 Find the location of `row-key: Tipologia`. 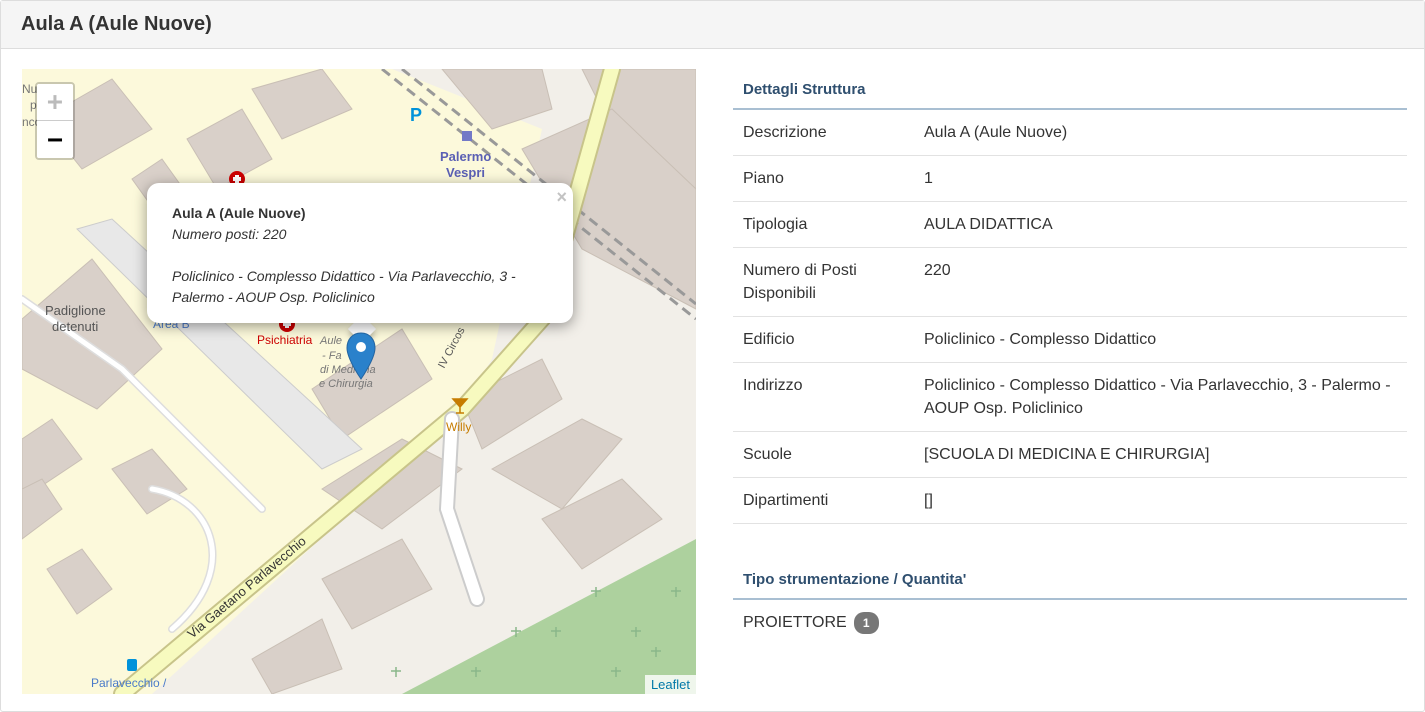

row-key: Tipologia is located at coordinates (823, 224).